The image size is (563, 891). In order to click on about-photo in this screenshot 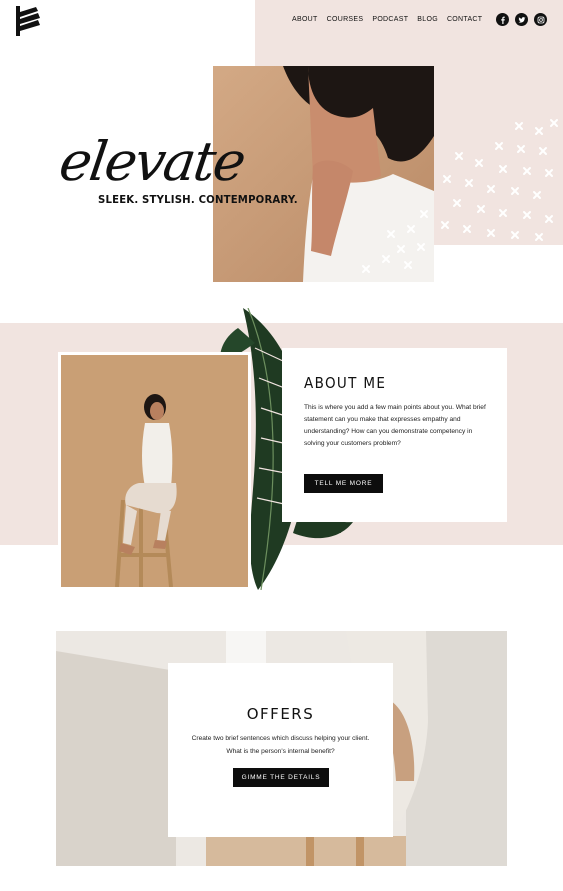, I will do `click(154, 471)`.